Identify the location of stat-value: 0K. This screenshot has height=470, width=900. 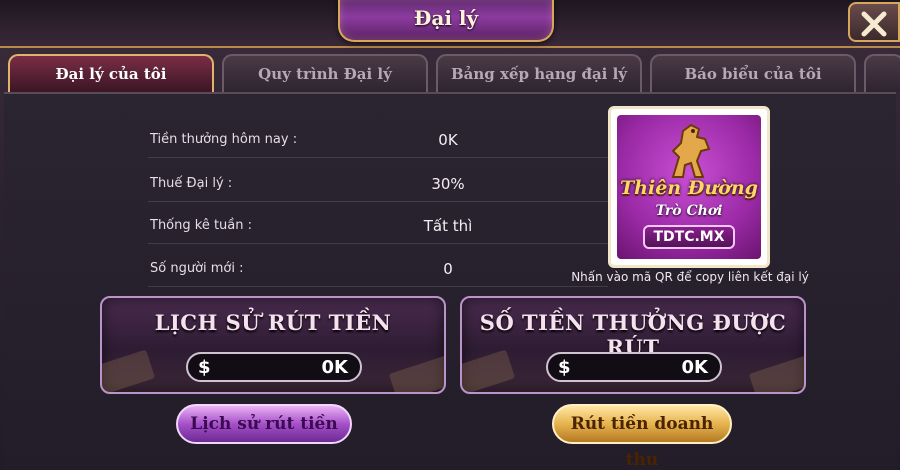
(448, 140).